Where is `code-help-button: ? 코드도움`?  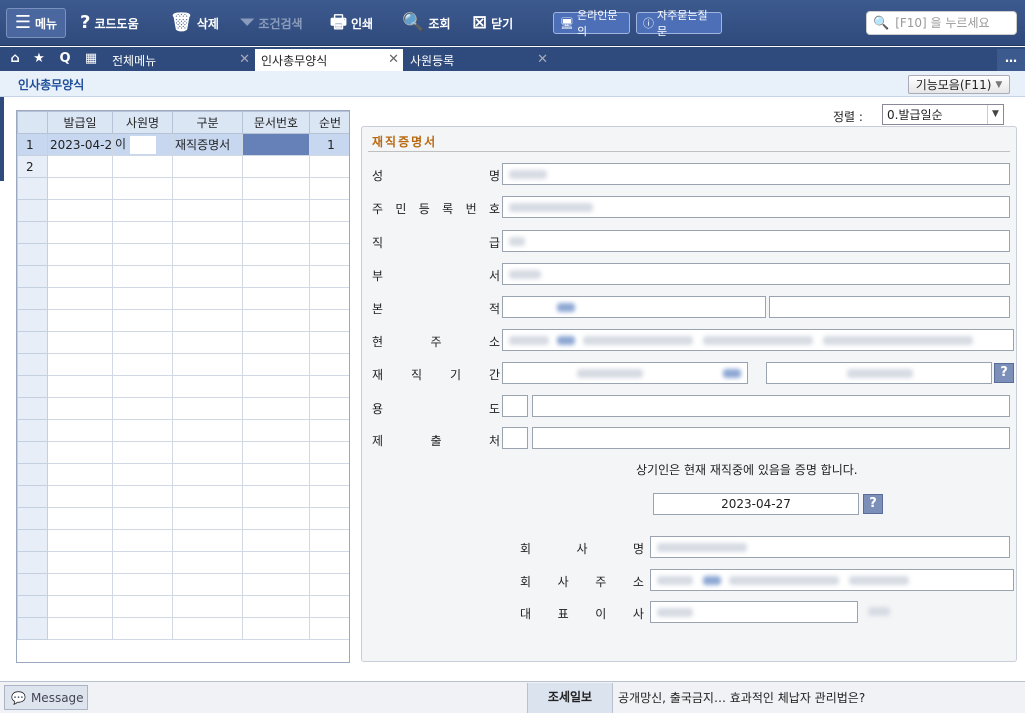
code-help-button: ? 코드도움 is located at coordinates (109, 23).